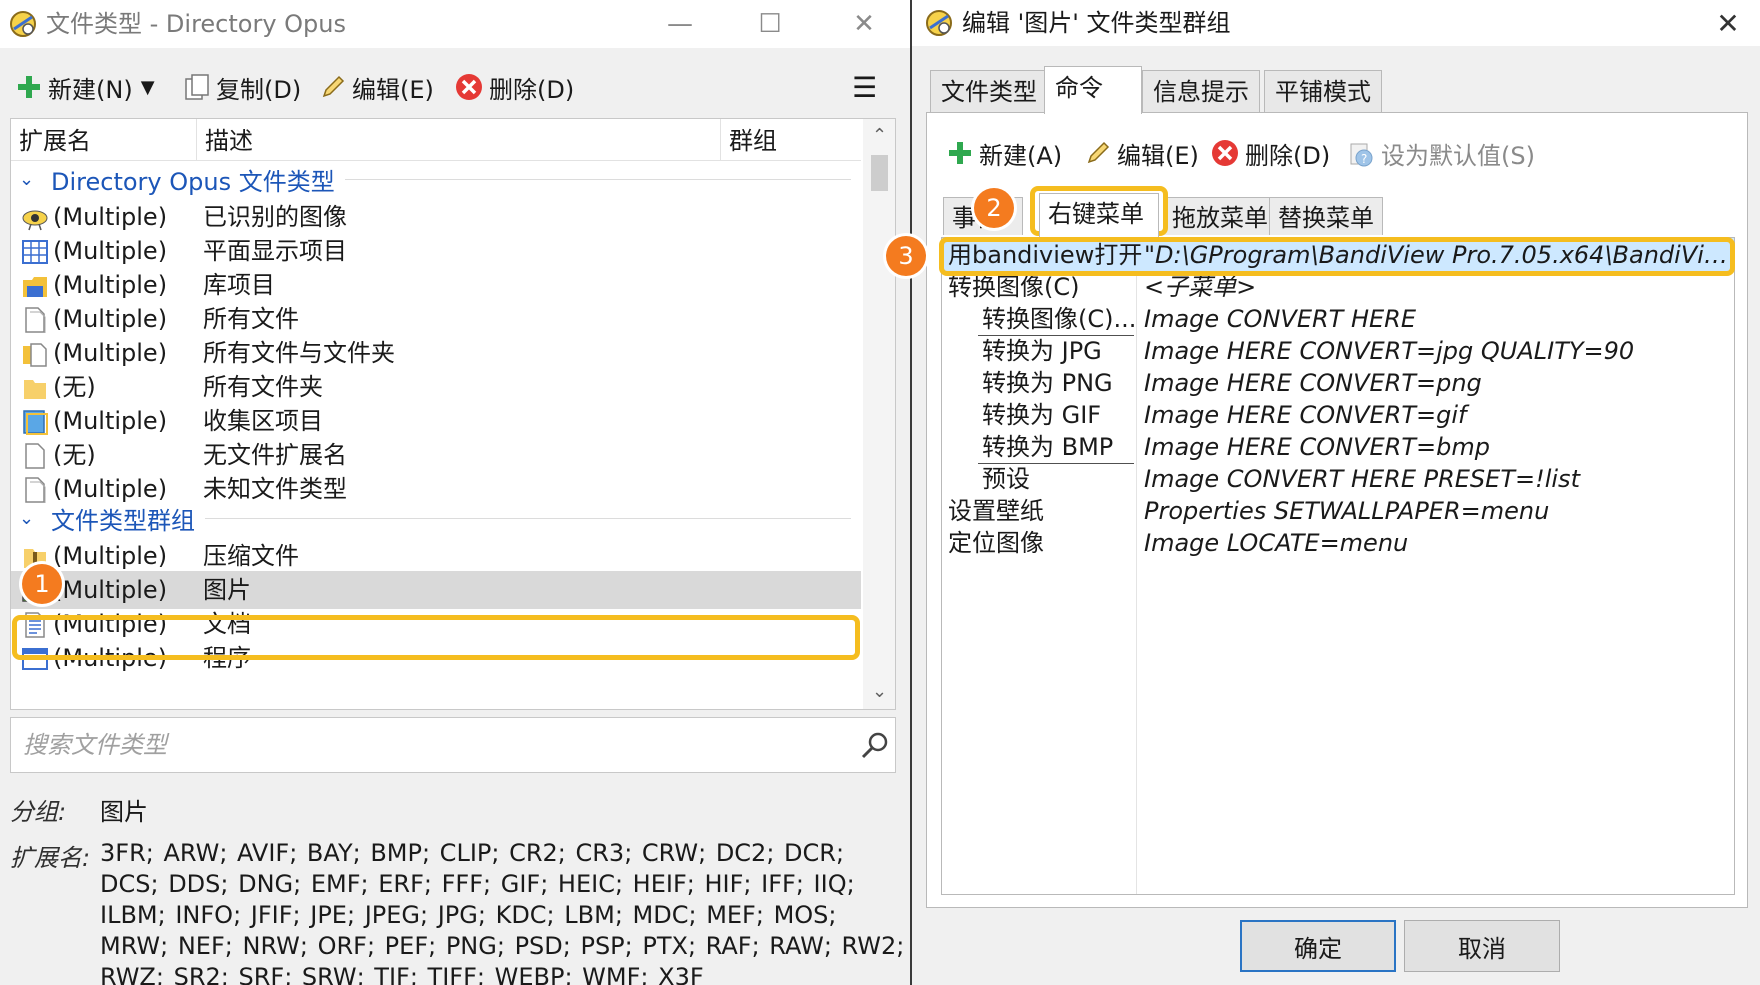 Image resolution: width=1760 pixels, height=985 pixels. Describe the element at coordinates (1093, 90) in the screenshot. I see `tab-commands: 命令` at that location.